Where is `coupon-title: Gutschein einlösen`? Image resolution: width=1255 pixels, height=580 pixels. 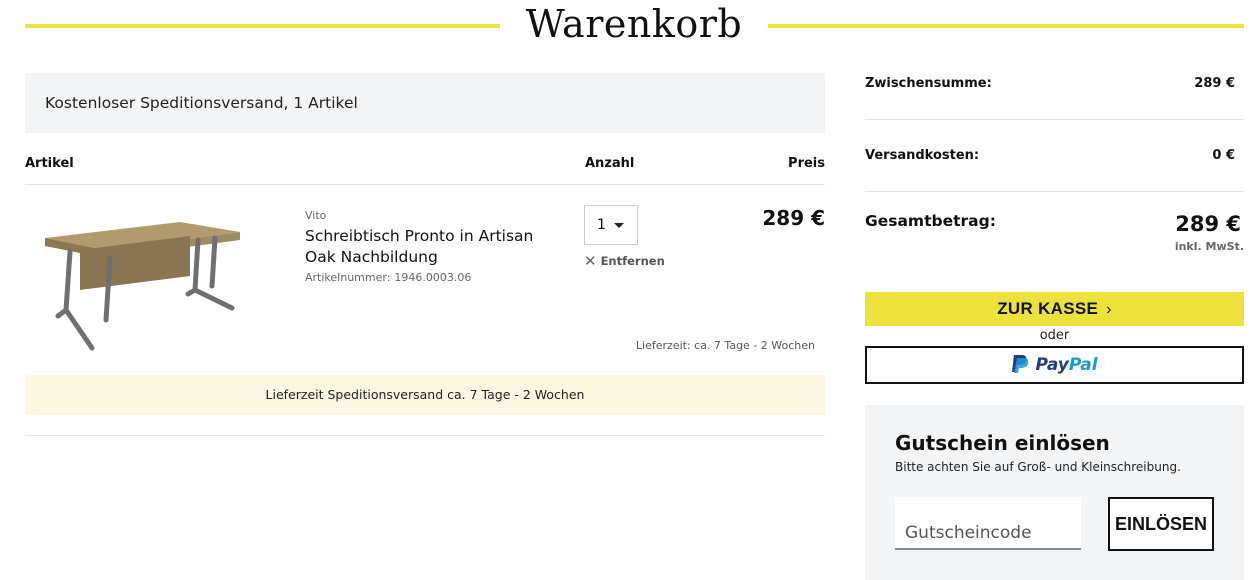 coupon-title: Gutschein einlösen is located at coordinates (1002, 443).